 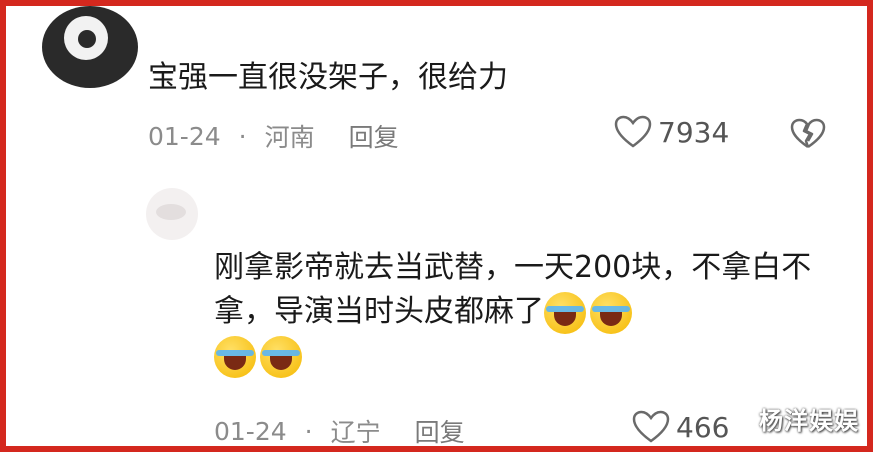 I want to click on reply-avatar, so click(x=172, y=214).